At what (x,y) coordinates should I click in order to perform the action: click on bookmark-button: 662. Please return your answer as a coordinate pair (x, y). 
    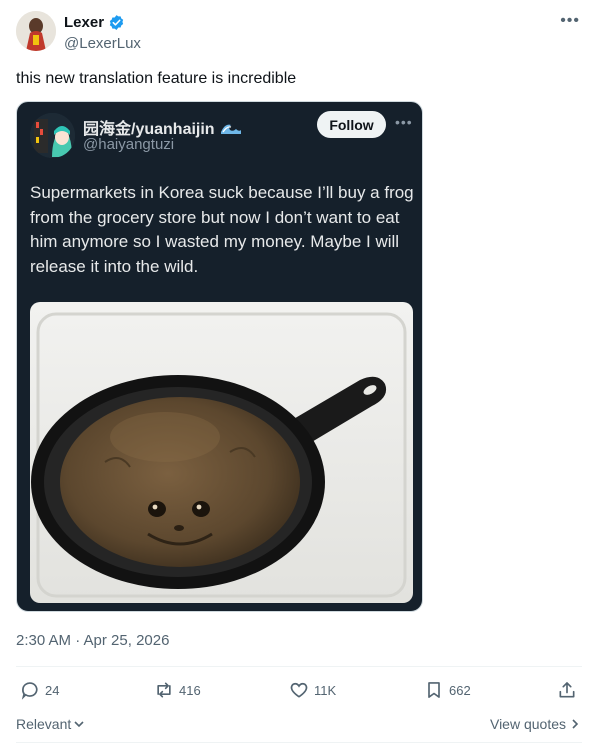
    Looking at the image, I should click on (447, 690).